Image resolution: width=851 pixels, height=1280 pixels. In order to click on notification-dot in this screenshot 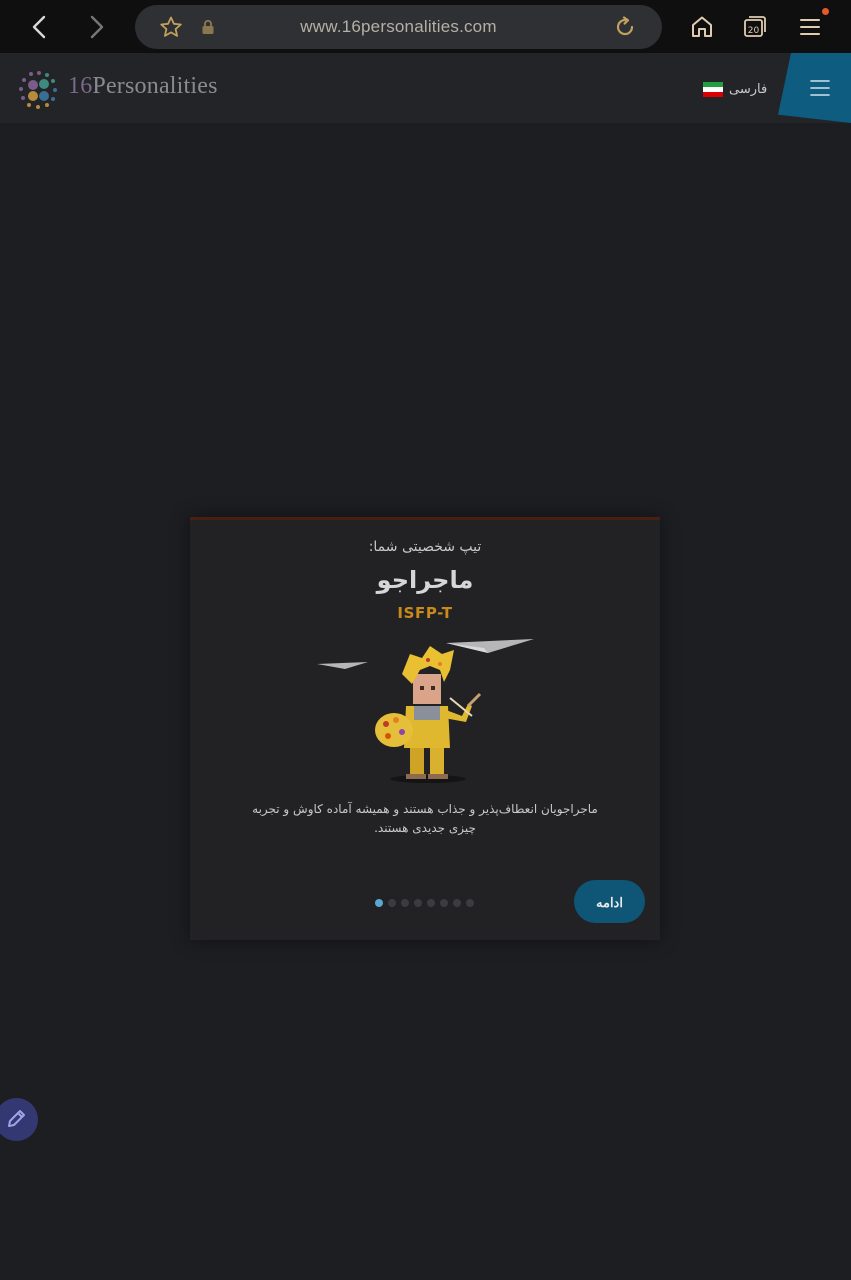, I will do `click(825, 11)`.